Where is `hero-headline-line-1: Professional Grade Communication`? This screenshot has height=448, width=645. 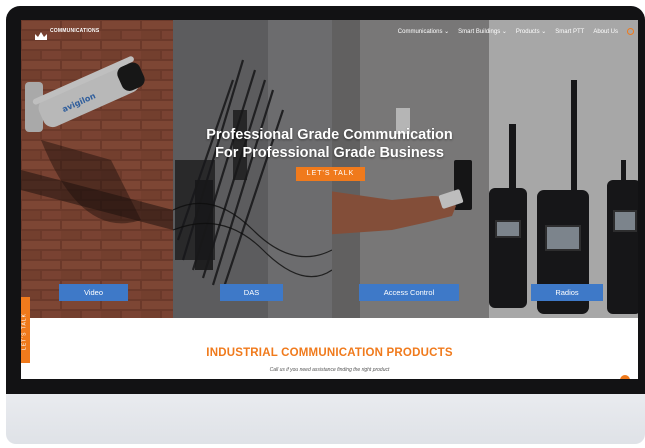 hero-headline-line-1: Professional Grade Communication is located at coordinates (329, 135).